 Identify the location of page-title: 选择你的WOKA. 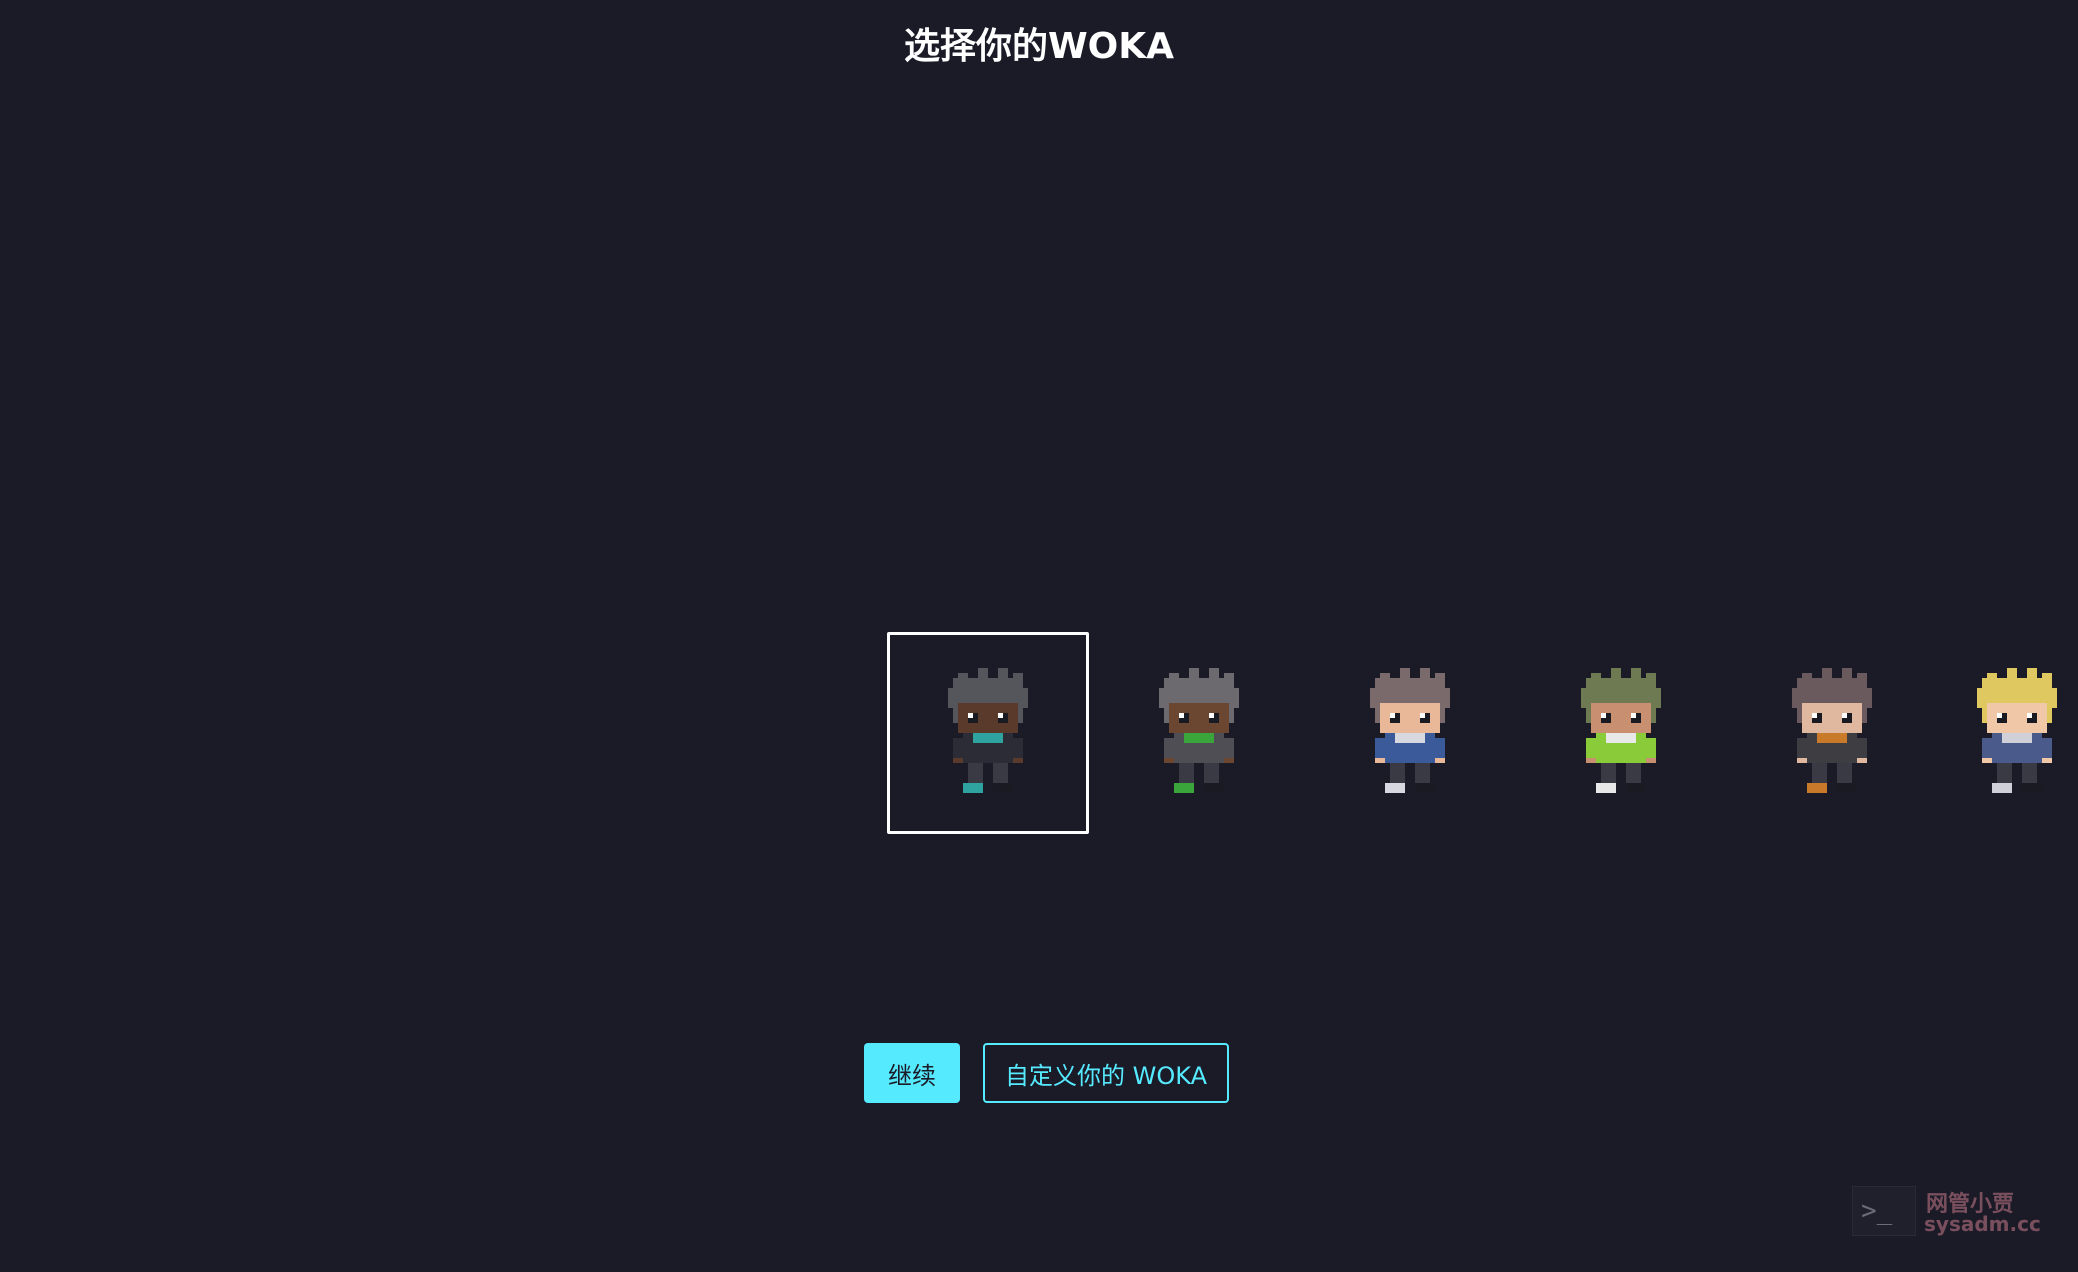
(1039, 46).